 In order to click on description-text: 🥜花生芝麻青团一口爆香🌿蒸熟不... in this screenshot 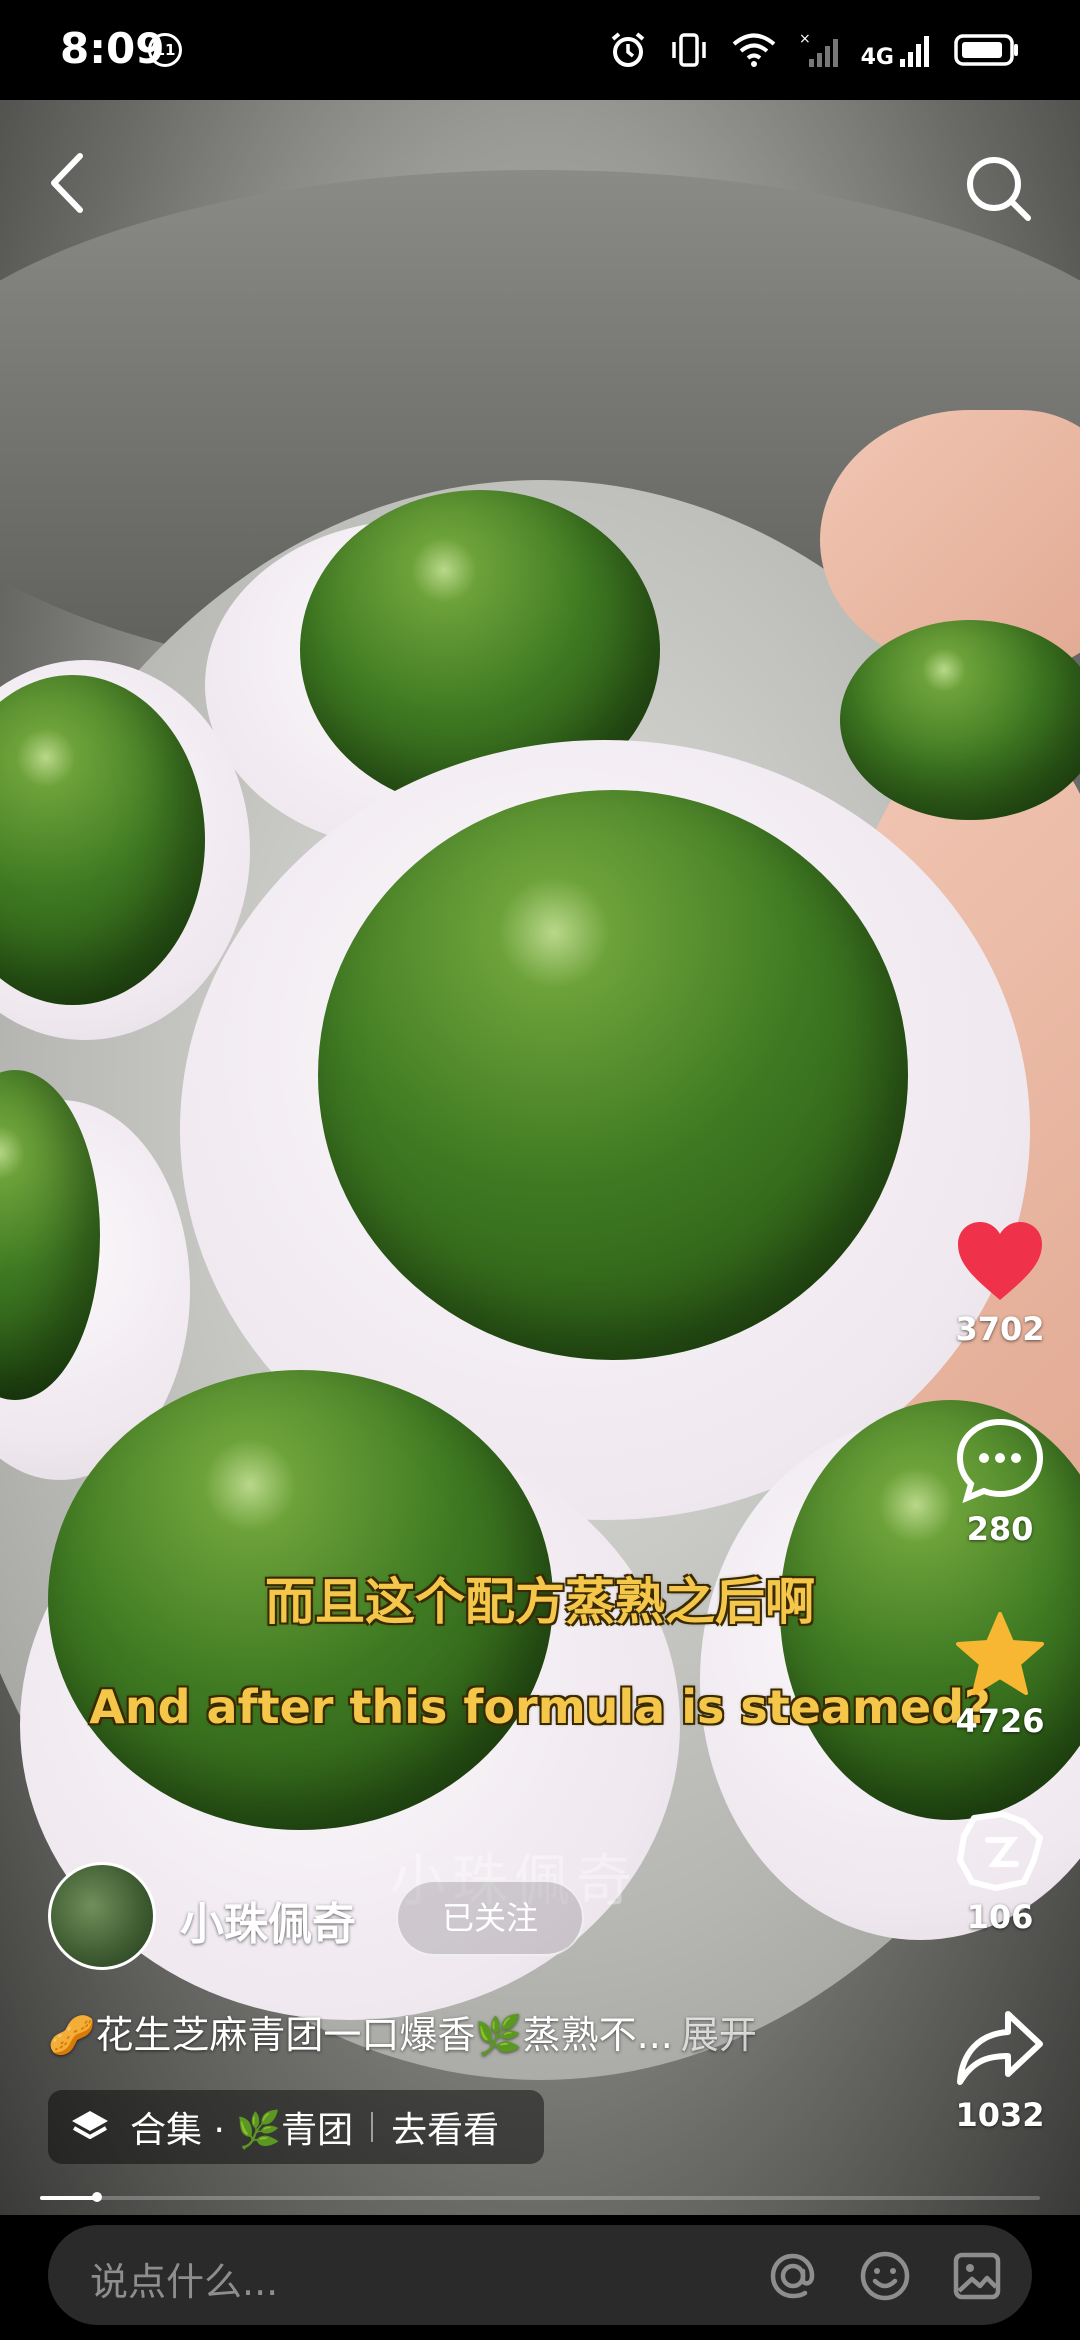, I will do `click(360, 2035)`.